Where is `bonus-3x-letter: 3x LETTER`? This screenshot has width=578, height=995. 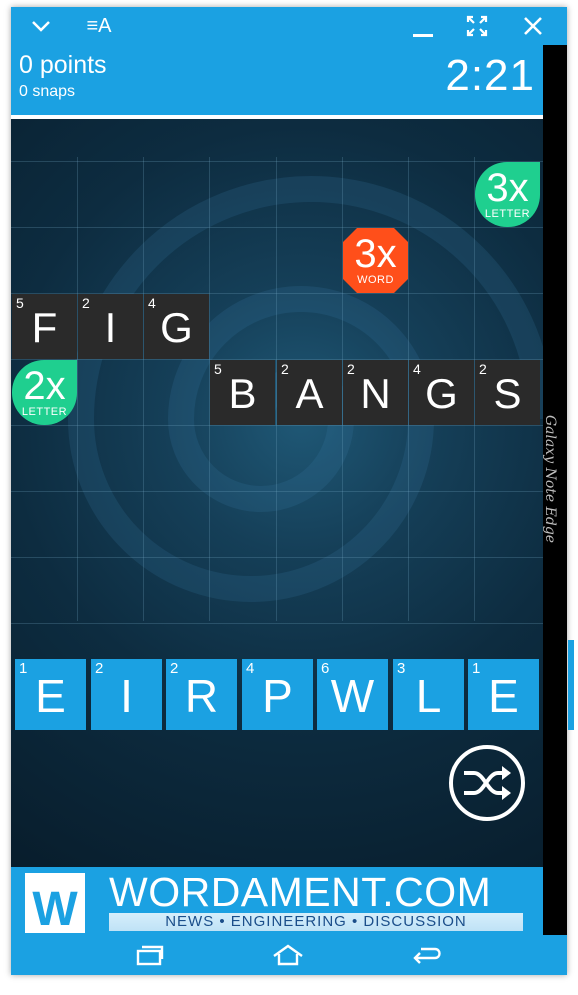
bonus-3x-letter: 3x LETTER is located at coordinates (507, 194).